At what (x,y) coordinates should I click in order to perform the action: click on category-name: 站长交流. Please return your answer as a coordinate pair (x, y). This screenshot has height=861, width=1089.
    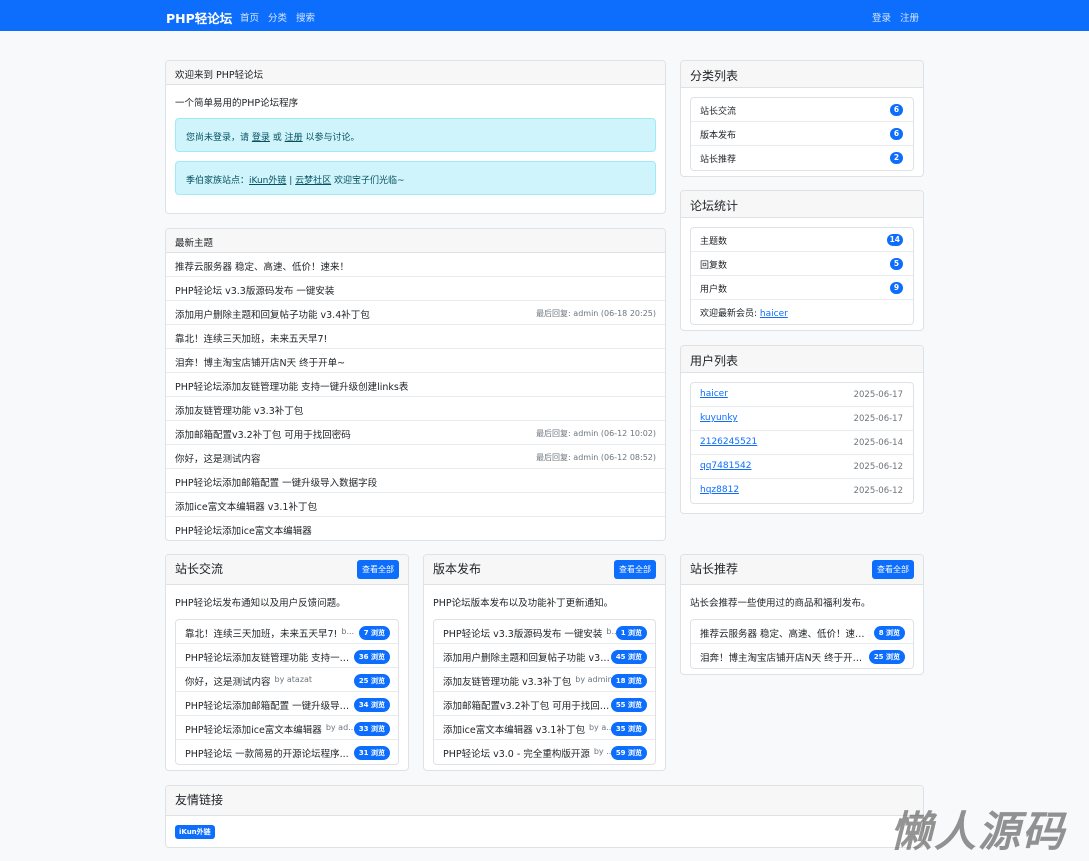
    Looking at the image, I should click on (718, 112).